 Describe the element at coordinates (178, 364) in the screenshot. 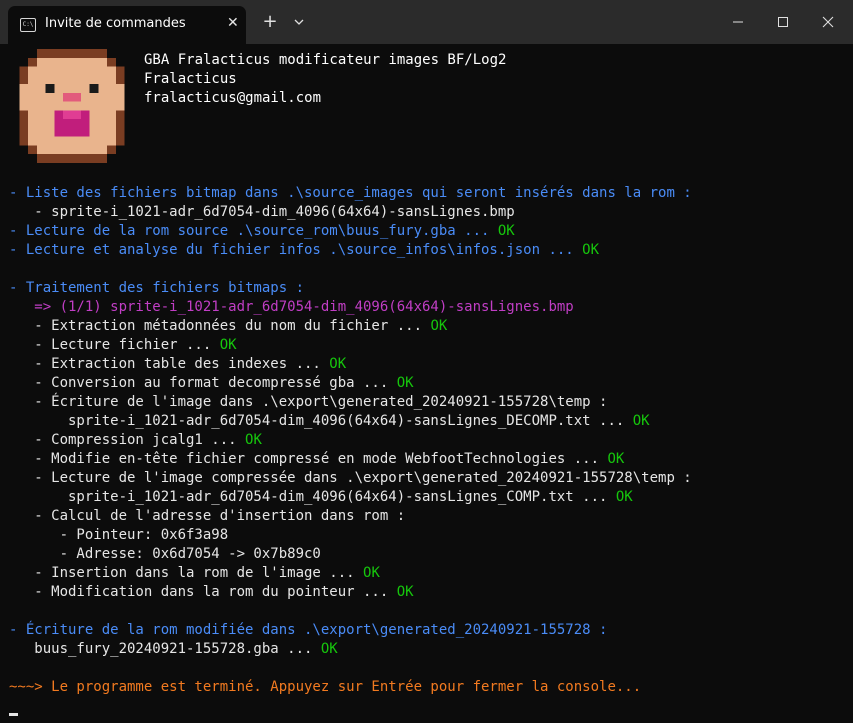

I see `step-line: - Extraction table des indexes ... OK` at that location.